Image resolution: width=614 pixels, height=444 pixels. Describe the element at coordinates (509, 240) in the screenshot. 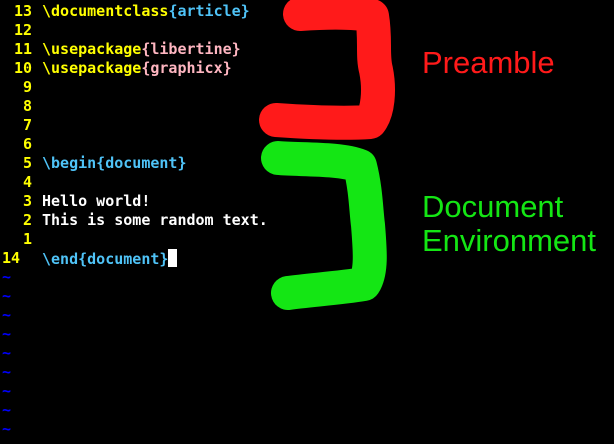

I see `document-annotation-line2: Environment` at that location.